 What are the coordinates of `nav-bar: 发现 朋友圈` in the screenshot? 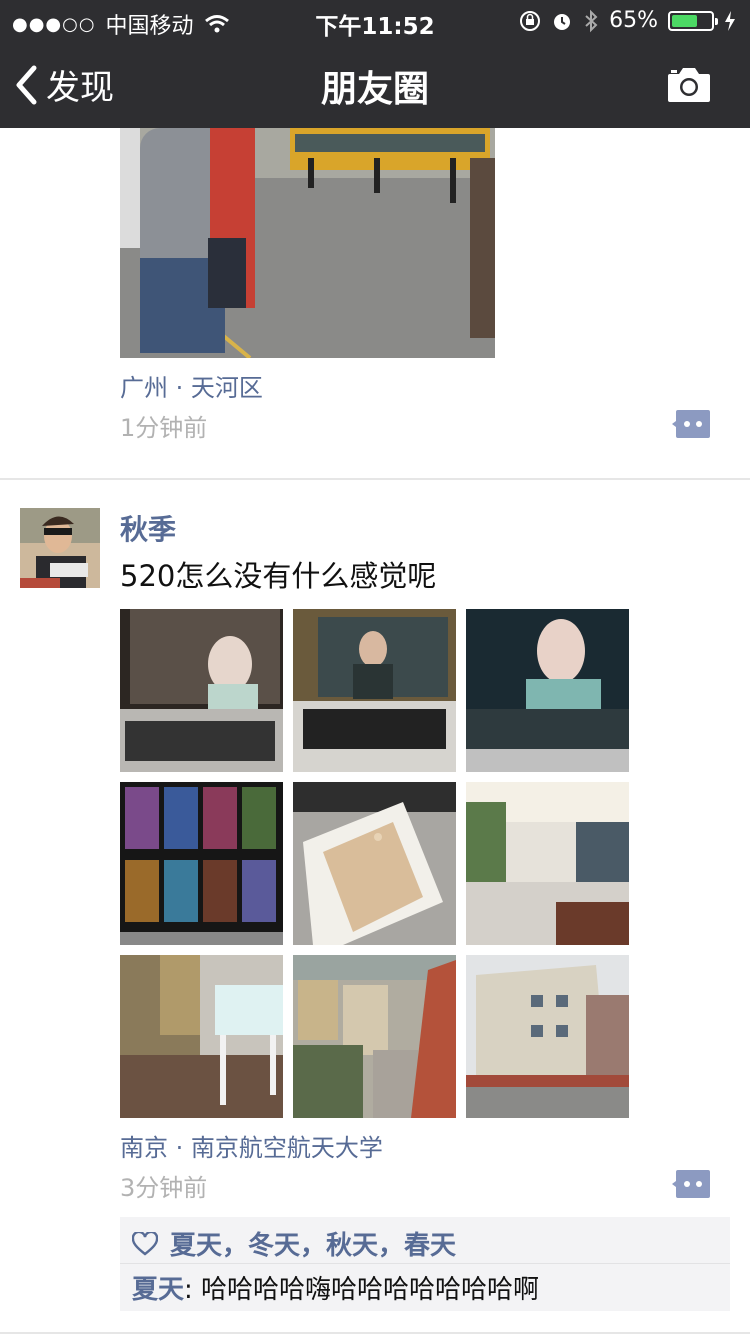 It's located at (375, 84).